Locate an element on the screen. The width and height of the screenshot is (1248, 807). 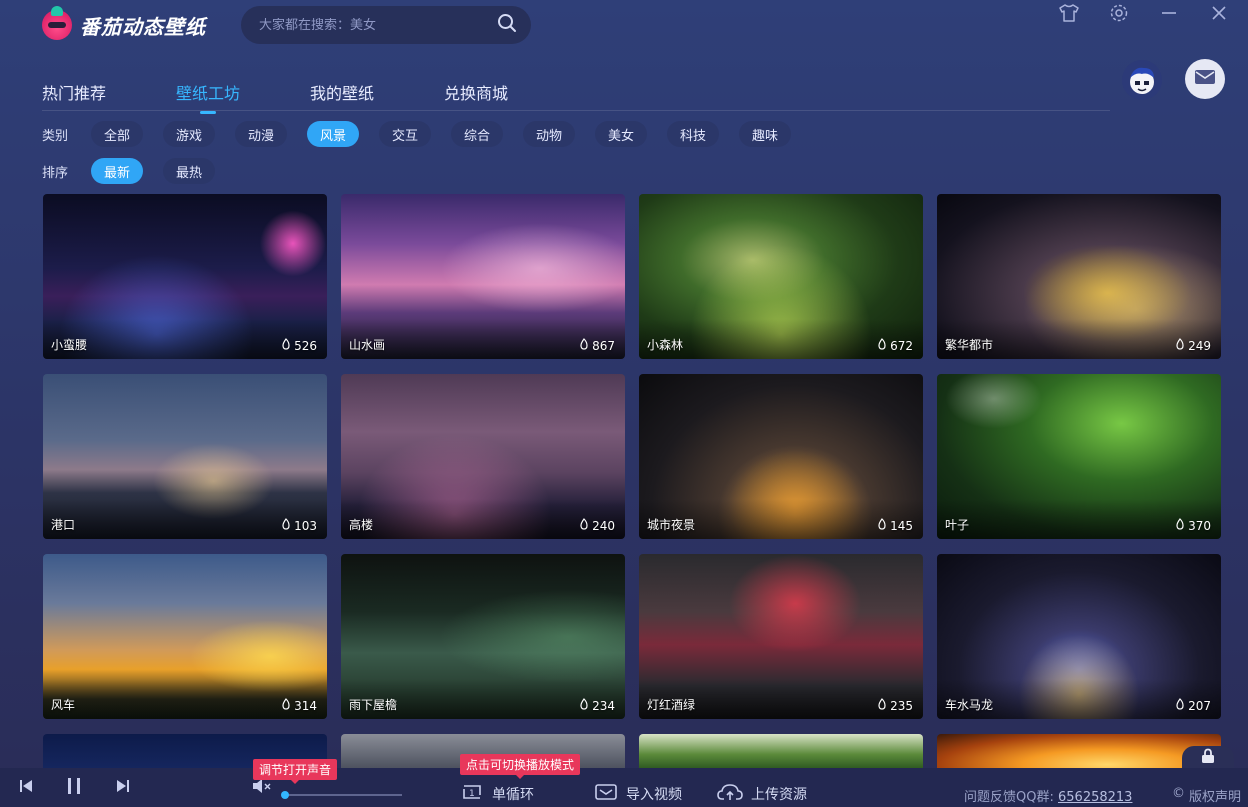
wallpaper-title: 小森林 is located at coordinates (665, 345).